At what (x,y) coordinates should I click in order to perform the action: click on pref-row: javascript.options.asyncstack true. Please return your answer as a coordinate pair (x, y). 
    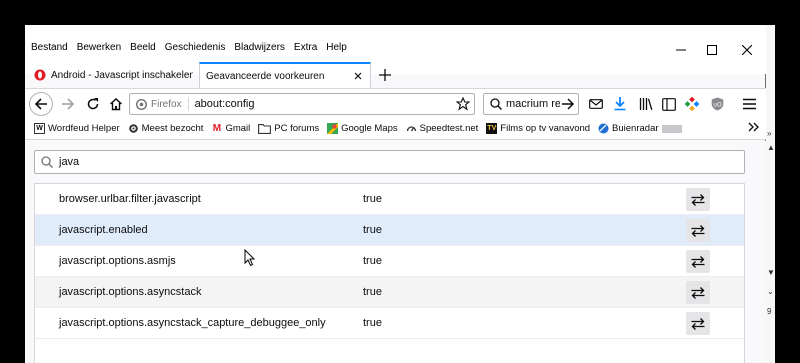
    Looking at the image, I should click on (389, 292).